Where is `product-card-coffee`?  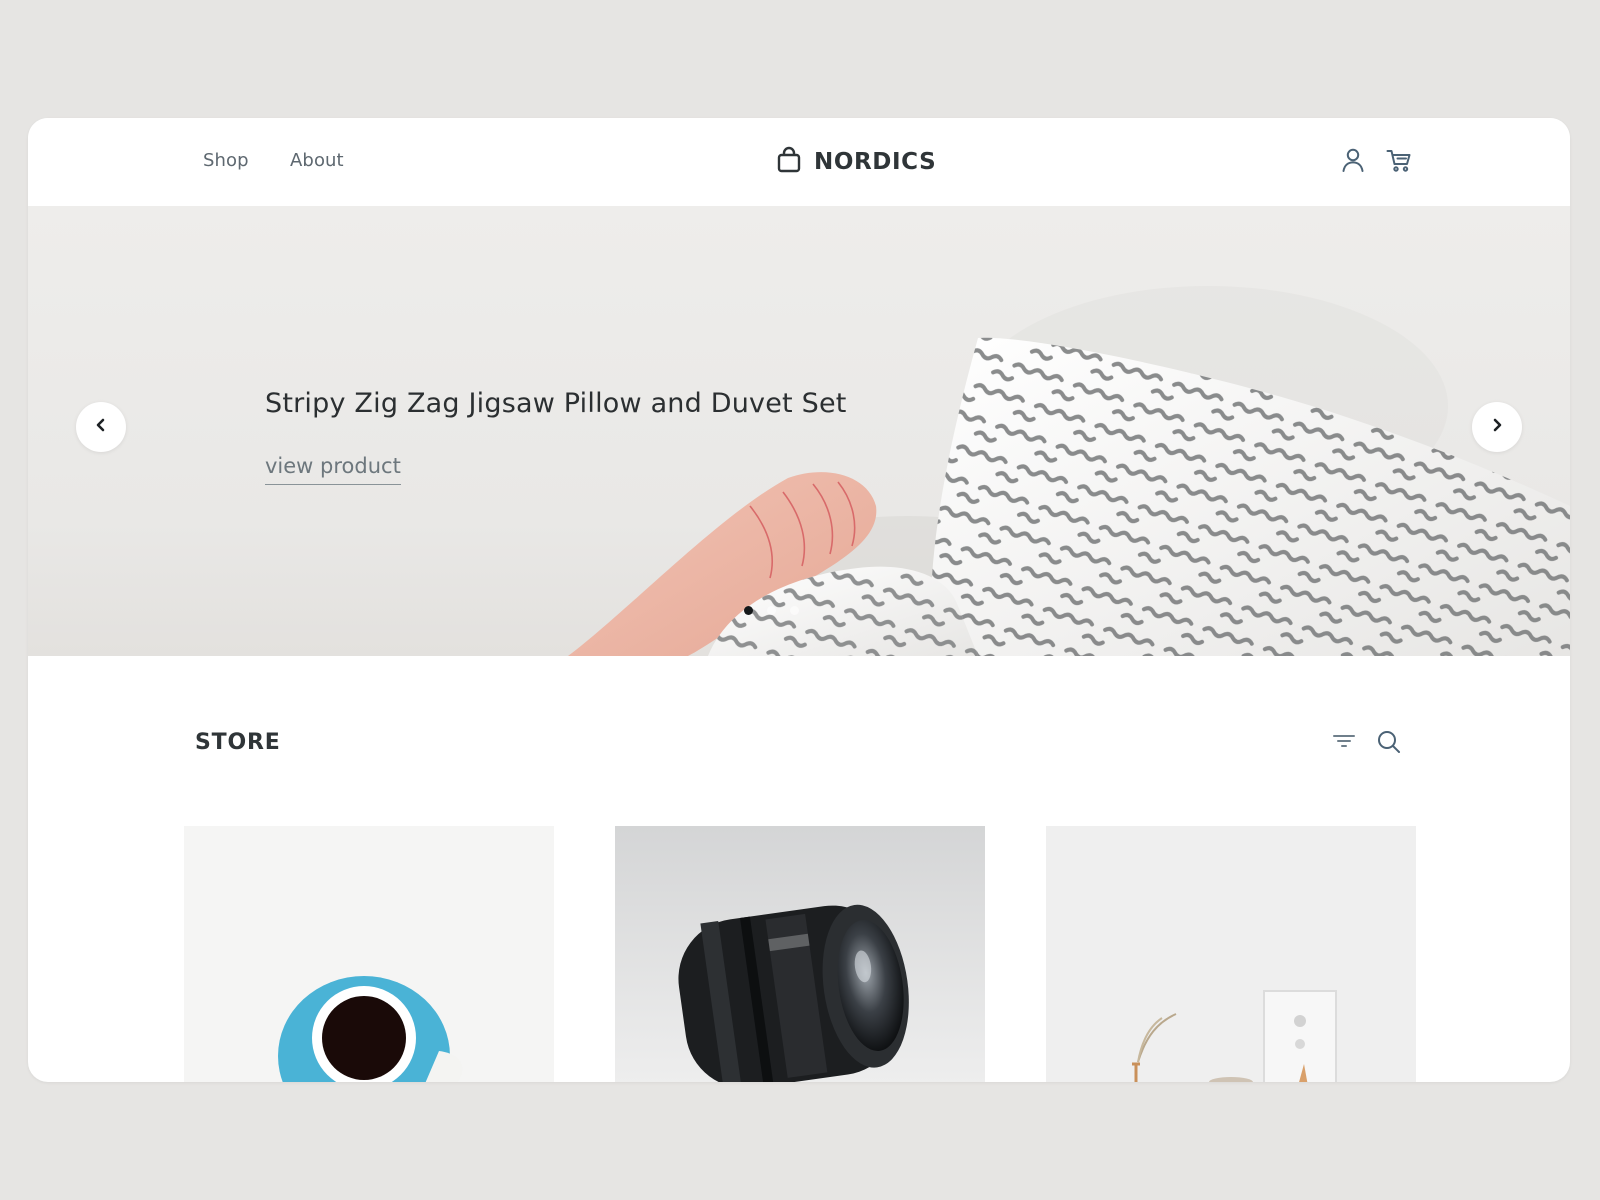
product-card-coffee is located at coordinates (369, 954).